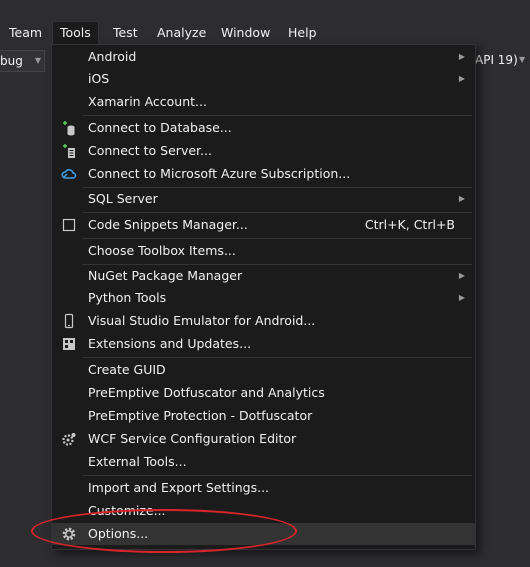 The height and width of the screenshot is (567, 530). What do you see at coordinates (99, 78) in the screenshot?
I see `menu-item-label: iOS` at bounding box center [99, 78].